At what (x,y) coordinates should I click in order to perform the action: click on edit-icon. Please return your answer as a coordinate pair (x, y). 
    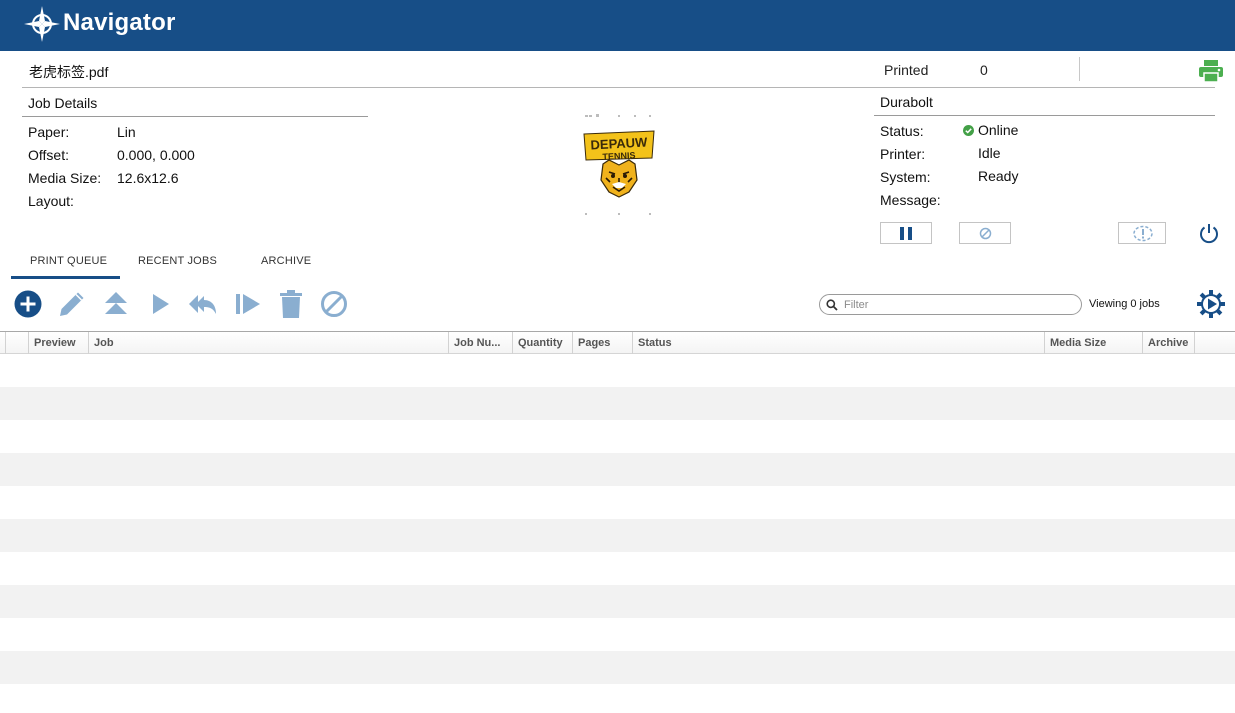
    Looking at the image, I should click on (72, 304).